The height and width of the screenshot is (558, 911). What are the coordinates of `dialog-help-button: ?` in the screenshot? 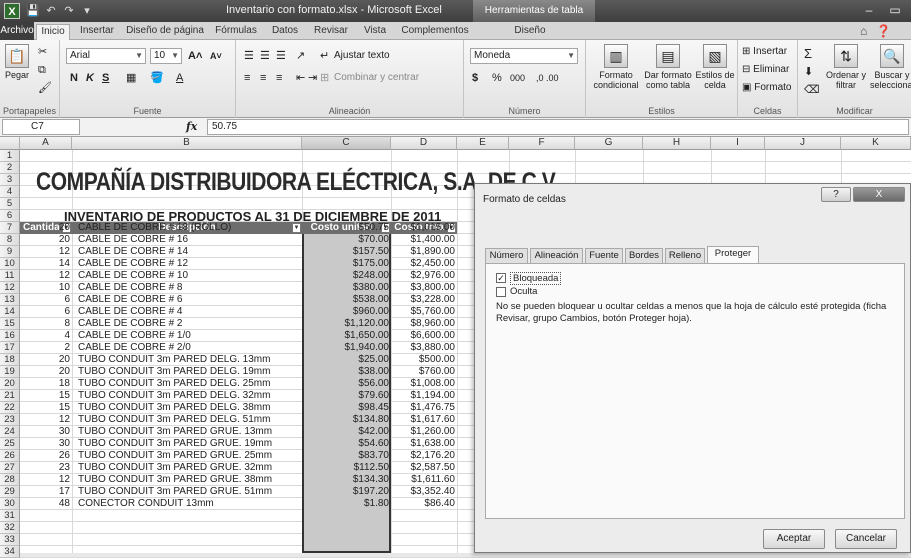 It's located at (836, 194).